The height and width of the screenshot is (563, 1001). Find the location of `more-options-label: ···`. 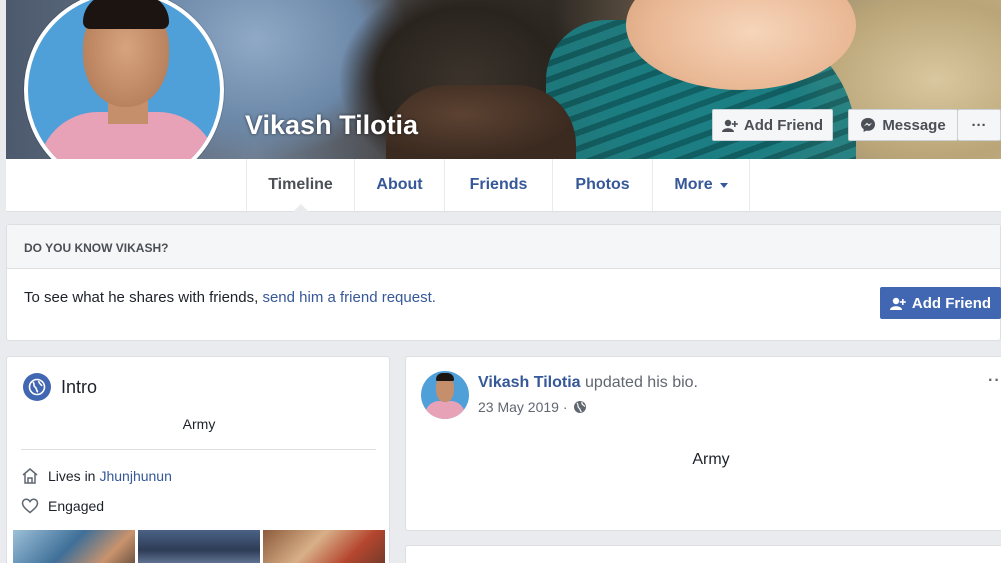

more-options-label: ··· is located at coordinates (979, 125).